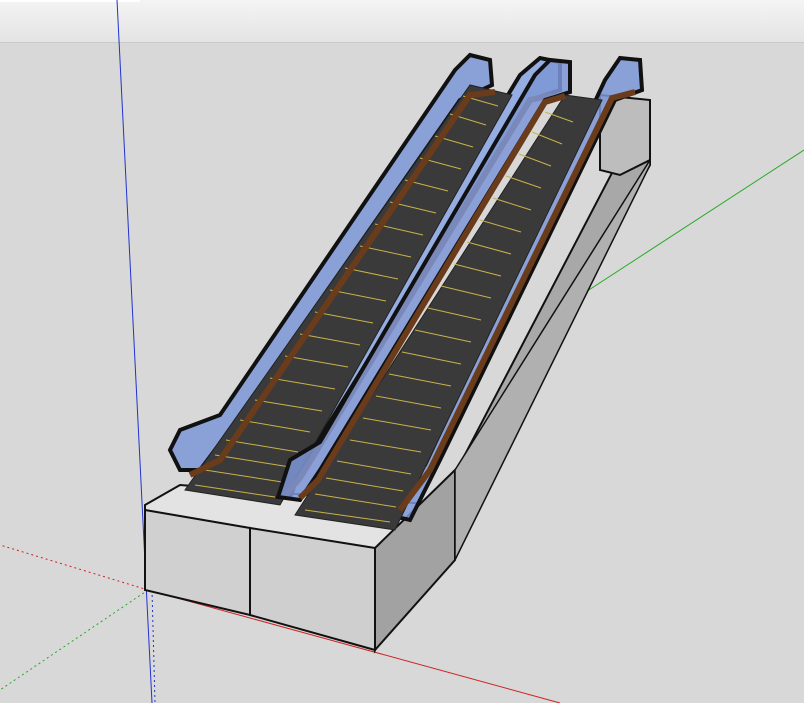 The width and height of the screenshot is (804, 703). I want to click on red-axis-dashed, so click(74, 567).